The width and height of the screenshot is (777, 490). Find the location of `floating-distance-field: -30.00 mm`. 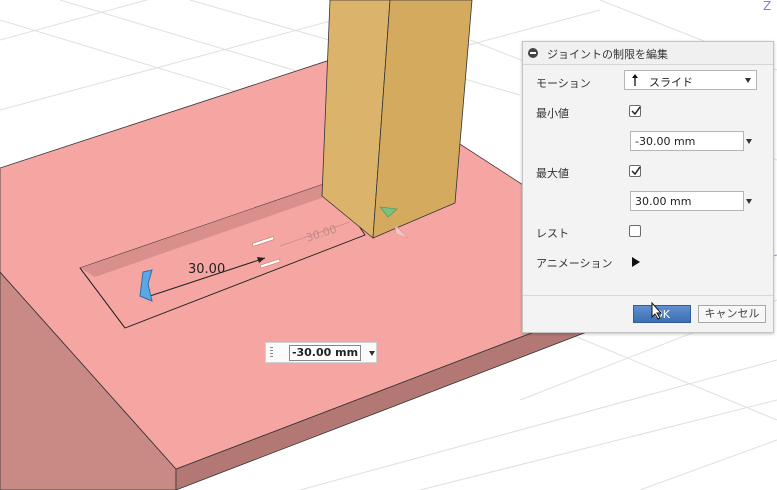

floating-distance-field: -30.00 mm is located at coordinates (325, 353).